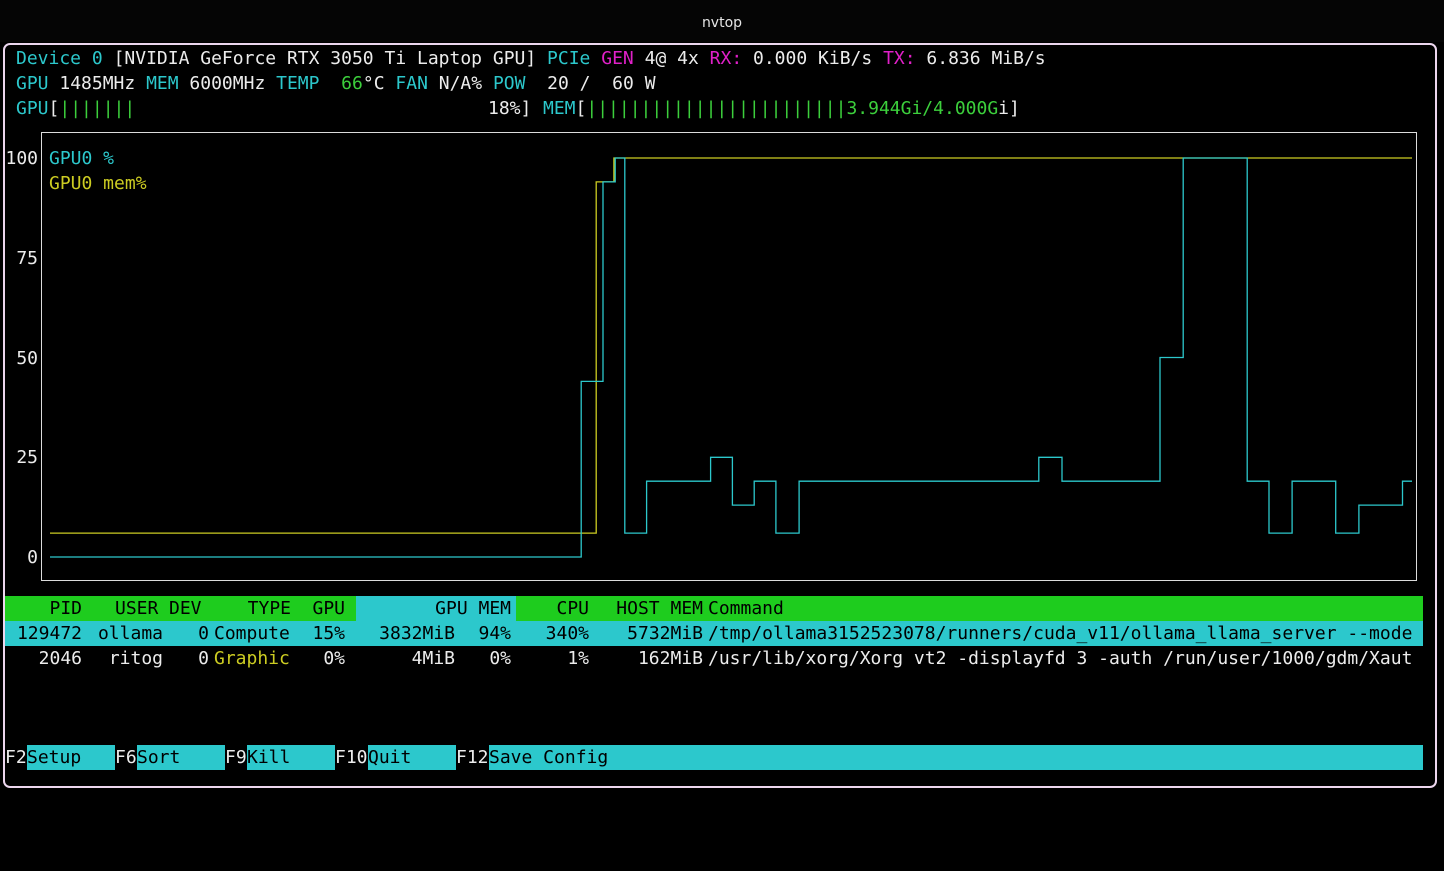  I want to click on device-index: 0, so click(97, 58).